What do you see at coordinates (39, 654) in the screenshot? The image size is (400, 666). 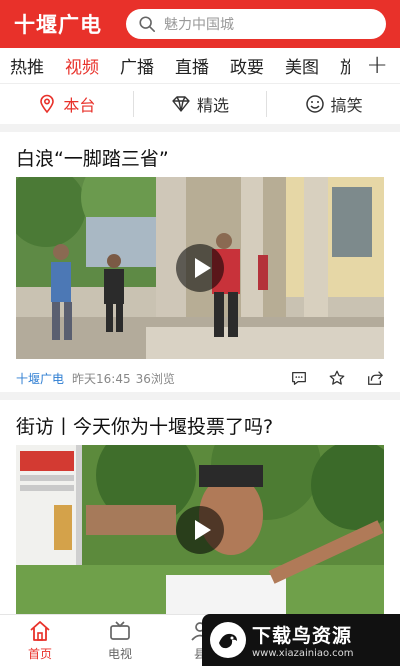 I see `nav-home-label: 首页` at bounding box center [39, 654].